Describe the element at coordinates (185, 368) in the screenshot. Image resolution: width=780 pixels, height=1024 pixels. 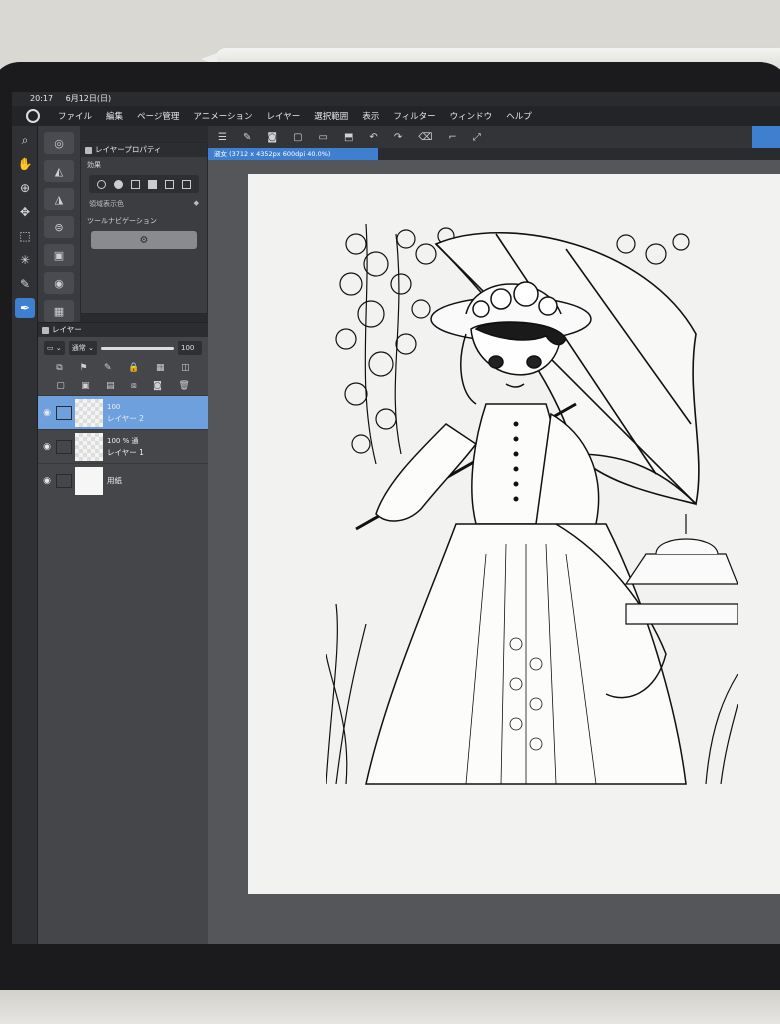
I see `mask-icon: ◫` at that location.